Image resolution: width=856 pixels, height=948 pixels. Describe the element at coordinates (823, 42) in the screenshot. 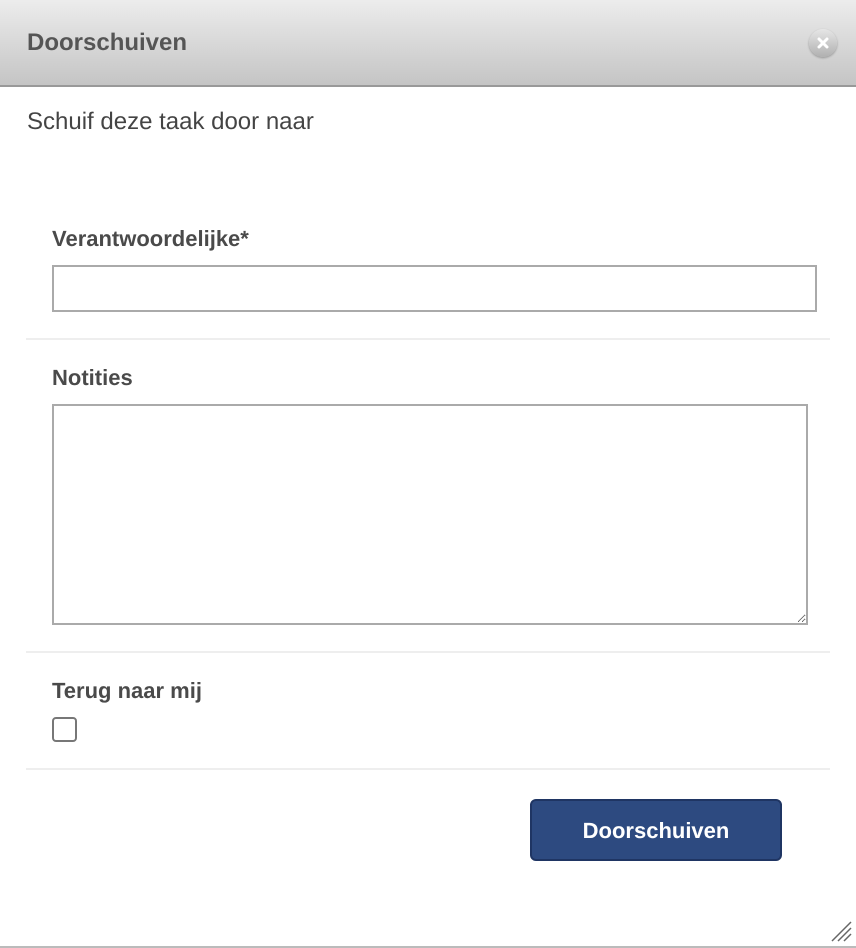

I see `close-icon` at that location.